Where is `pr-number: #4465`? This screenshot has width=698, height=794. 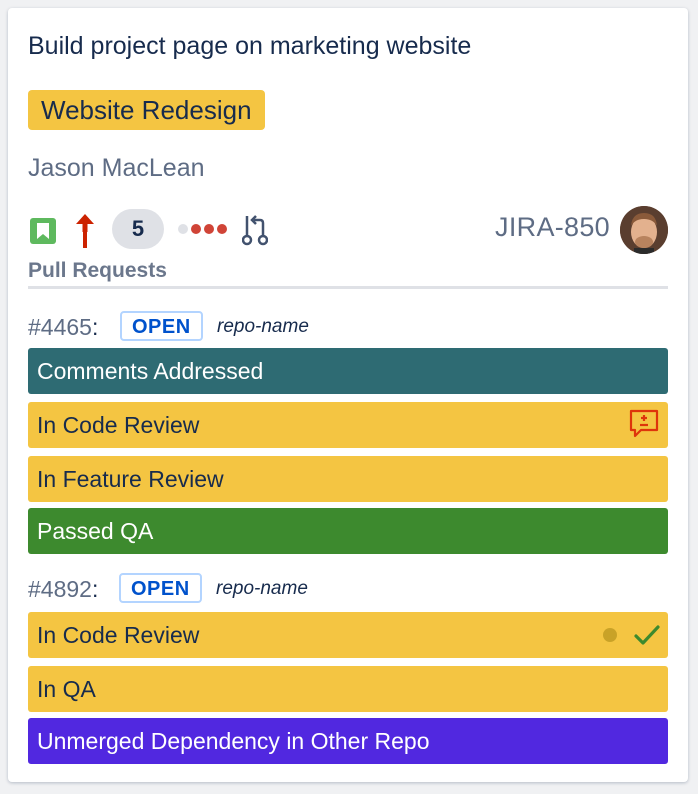 pr-number: #4465 is located at coordinates (60, 327).